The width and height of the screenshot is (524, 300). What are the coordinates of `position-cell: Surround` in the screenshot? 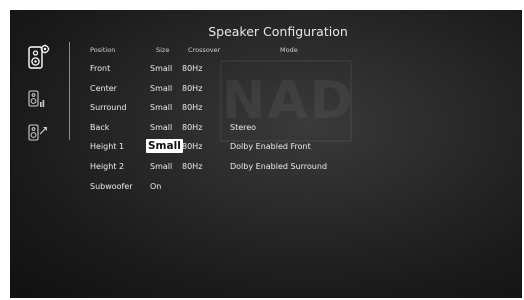 It's located at (108, 107).